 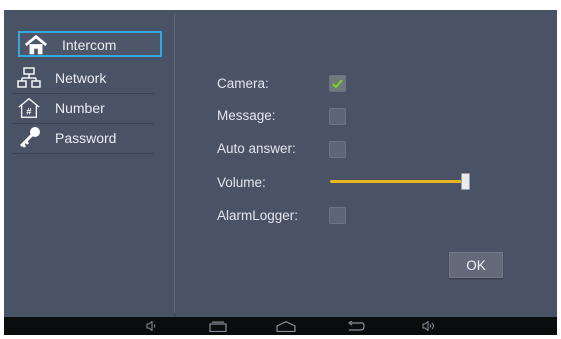 I want to click on volume-label: Volume:, so click(x=241, y=182).